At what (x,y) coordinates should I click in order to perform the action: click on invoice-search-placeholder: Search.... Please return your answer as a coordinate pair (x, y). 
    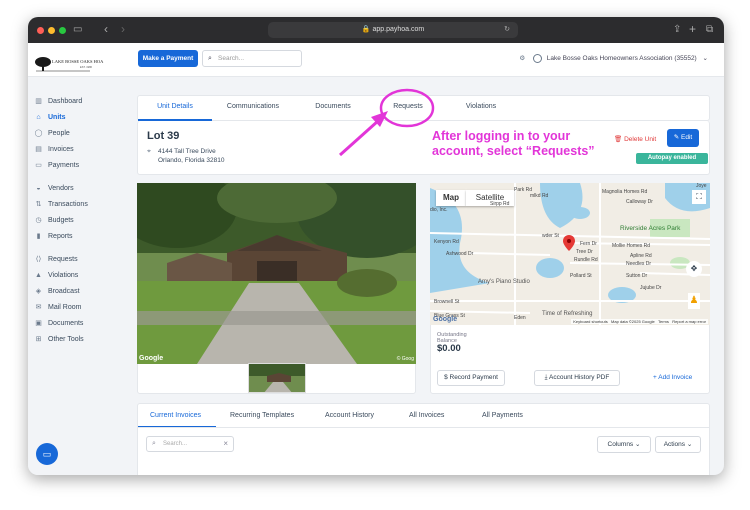
    Looking at the image, I should click on (175, 444).